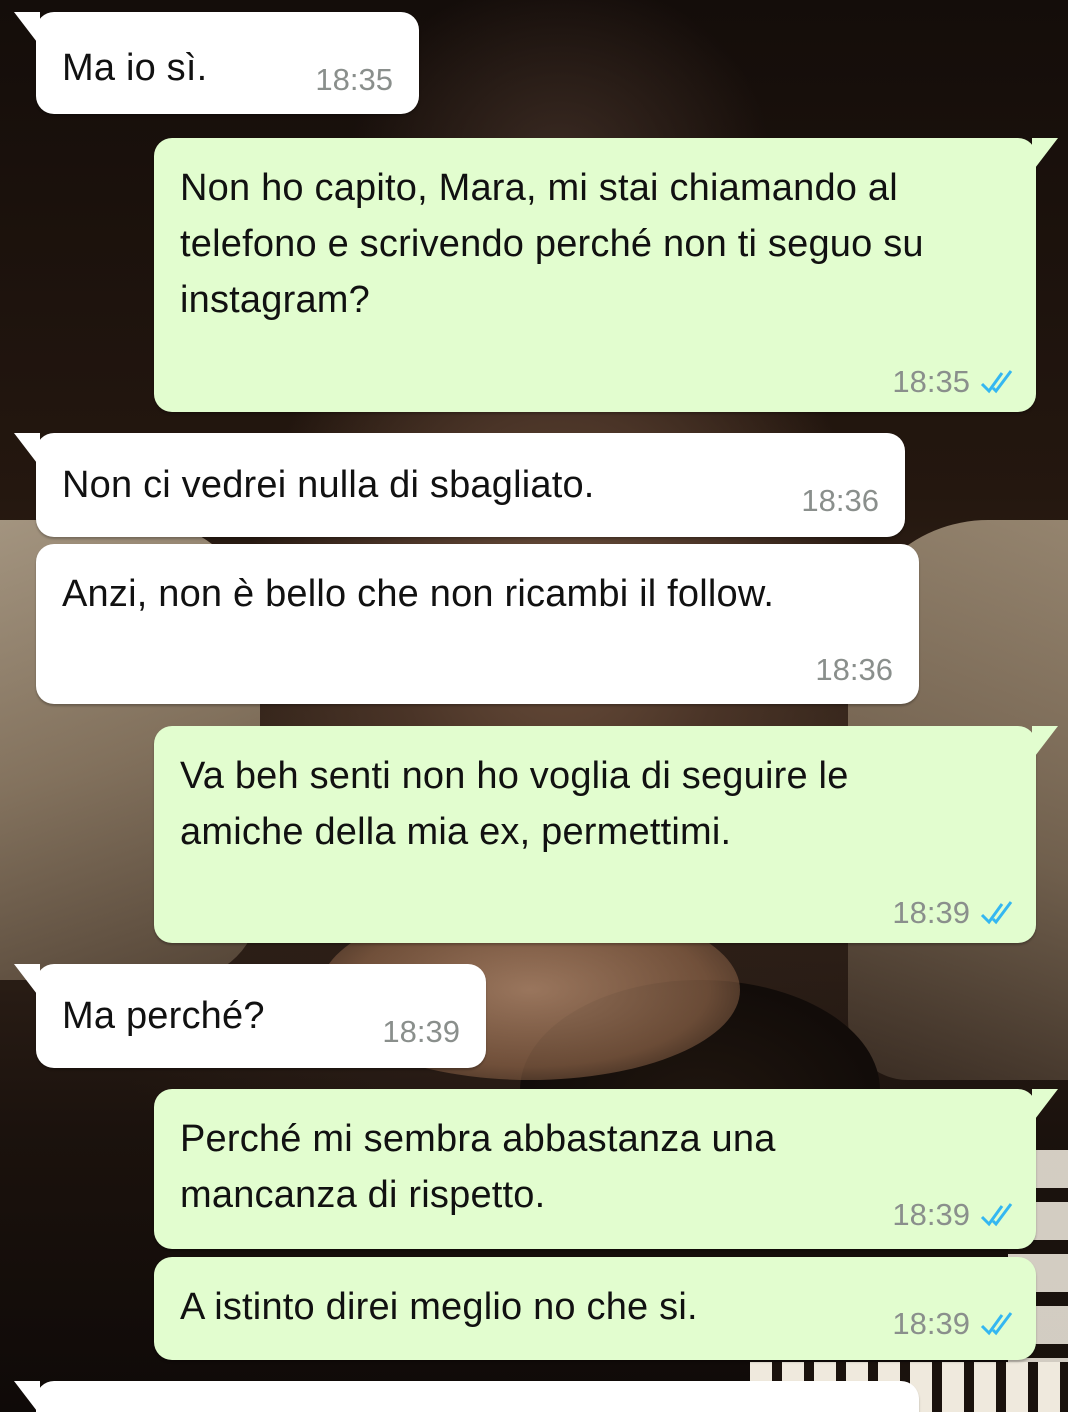  Describe the element at coordinates (216, 63) in the screenshot. I see `incoming-message: Ma io sì. 18:35` at that location.